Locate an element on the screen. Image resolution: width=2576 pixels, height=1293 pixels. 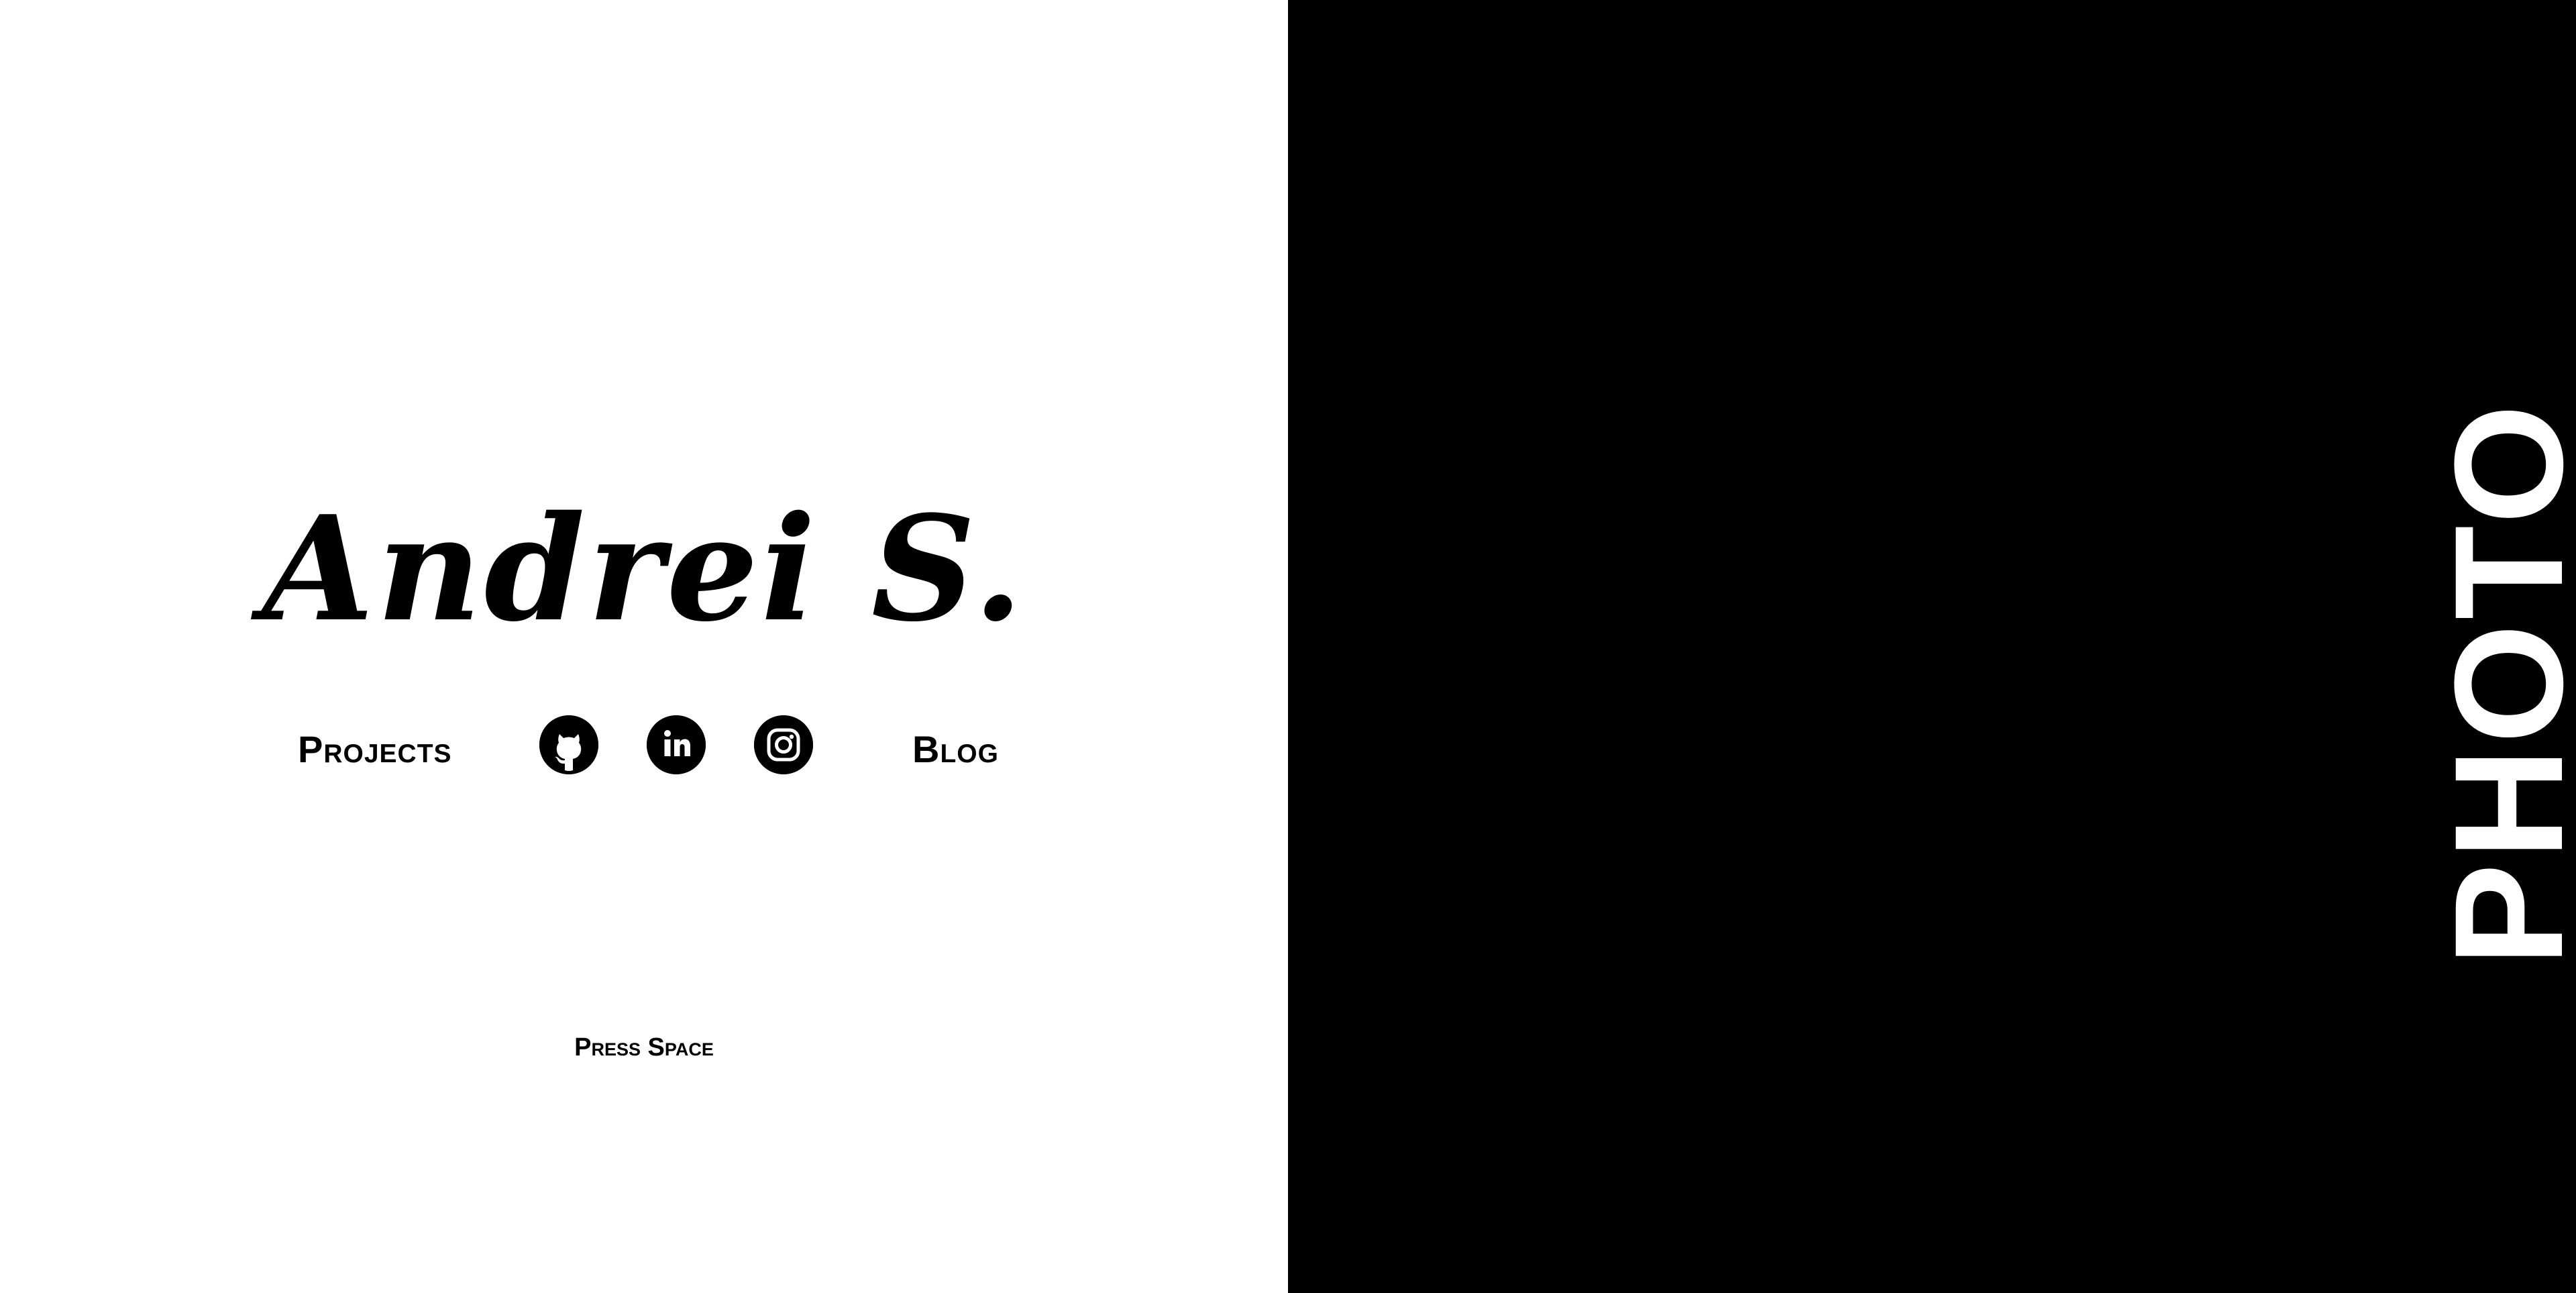
github-link is located at coordinates (568, 744).